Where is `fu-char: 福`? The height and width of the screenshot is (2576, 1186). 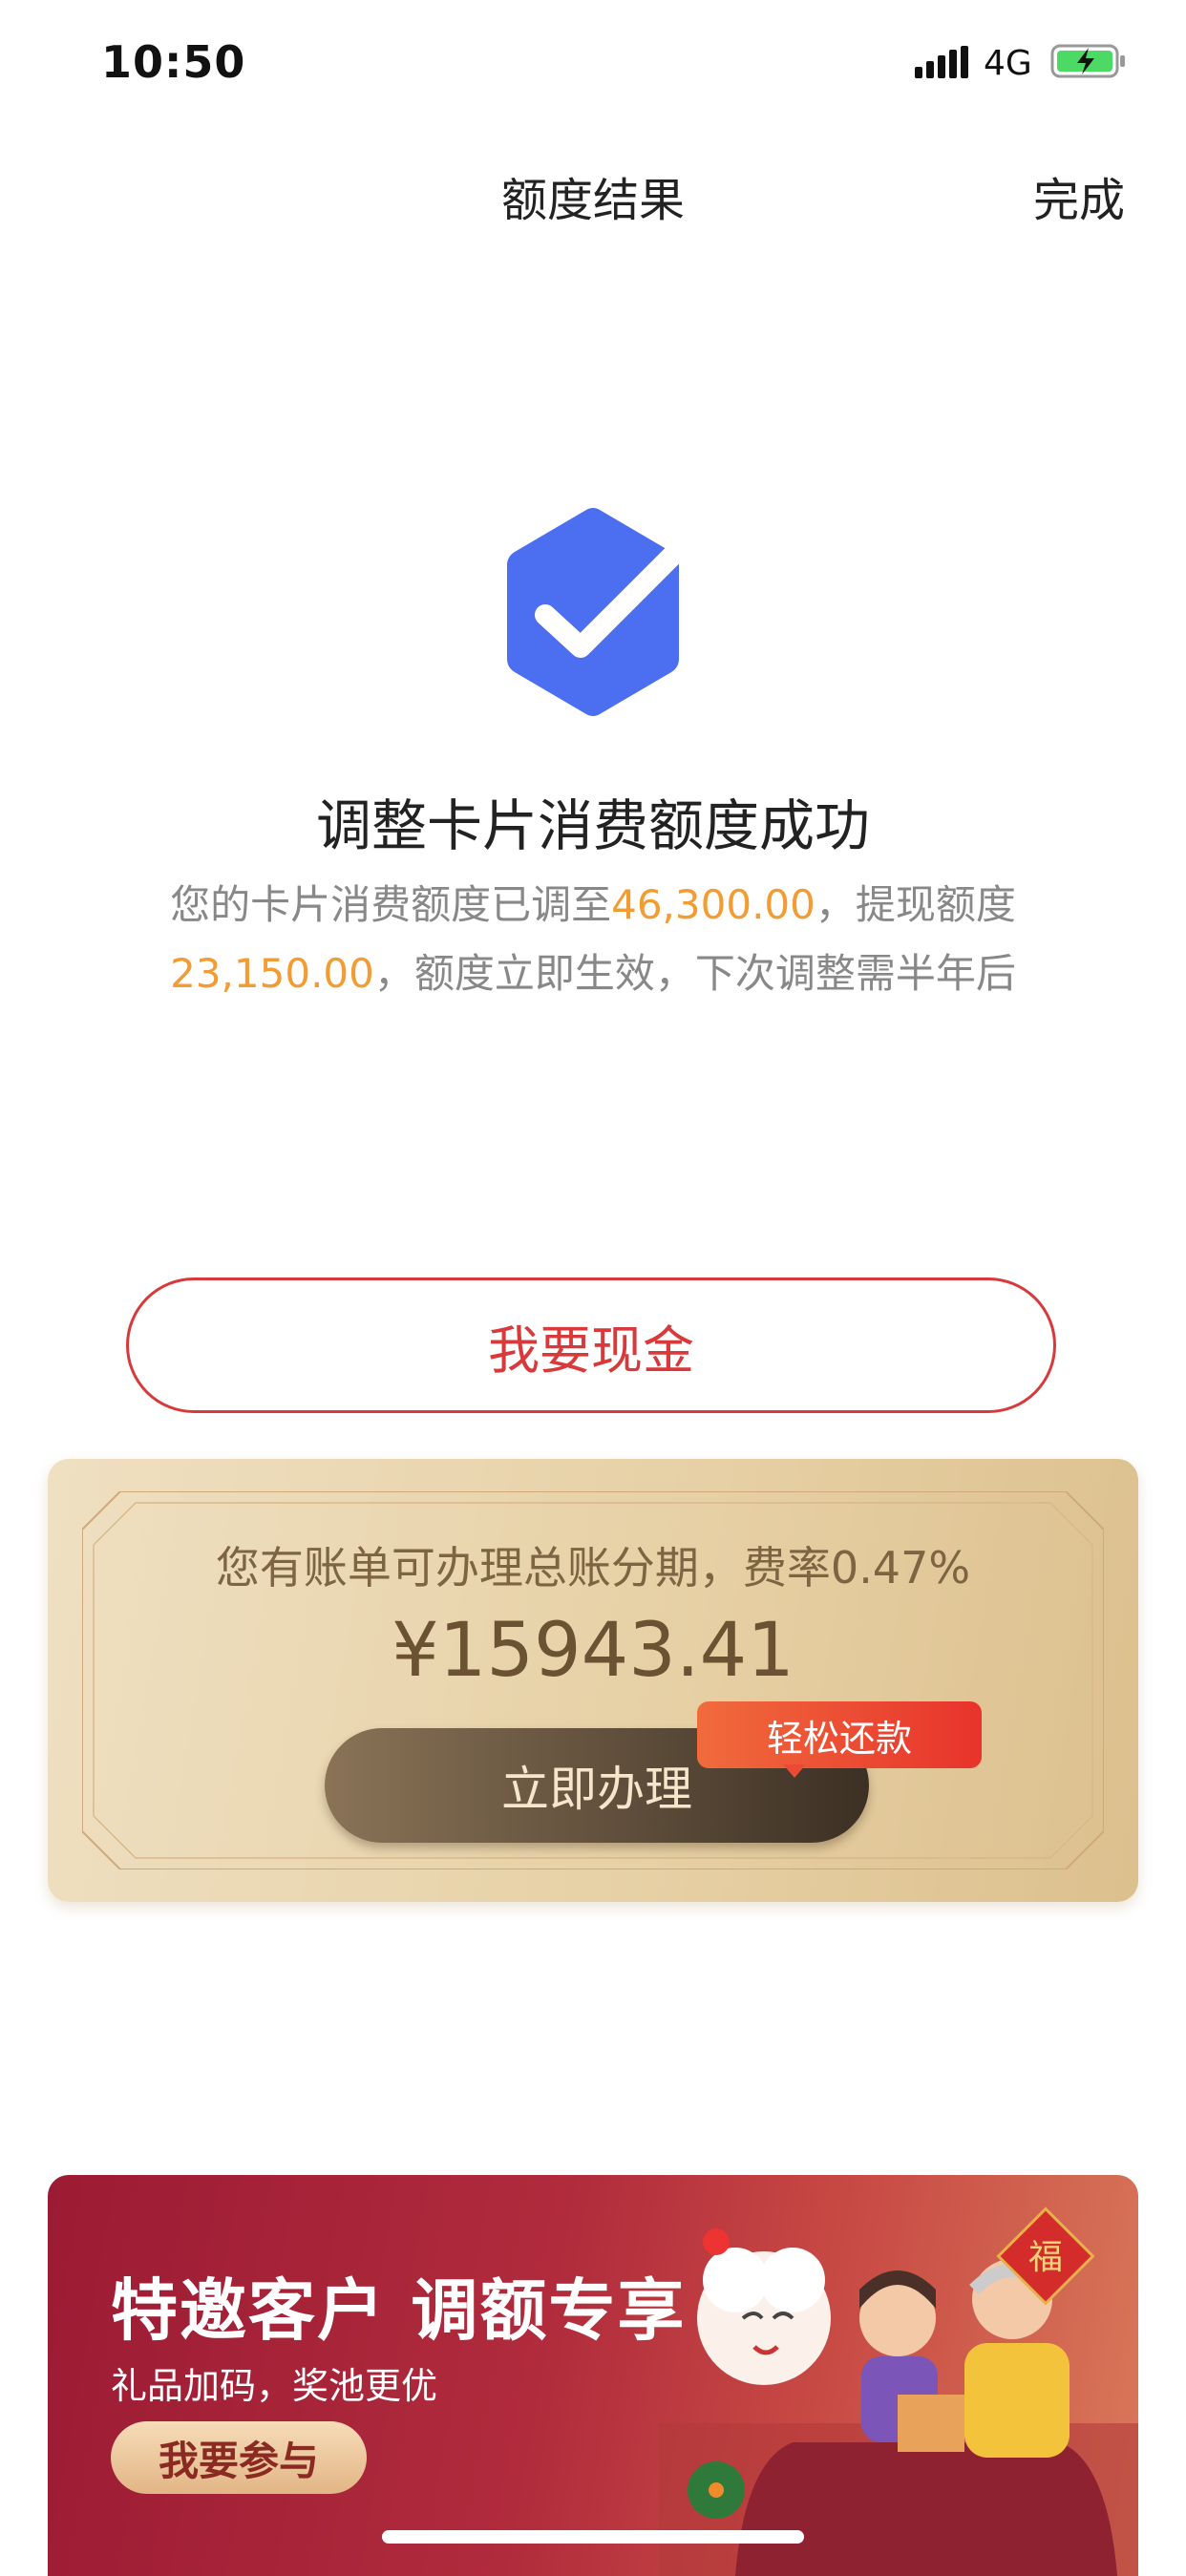
fu-char: 福 is located at coordinates (1046, 2257).